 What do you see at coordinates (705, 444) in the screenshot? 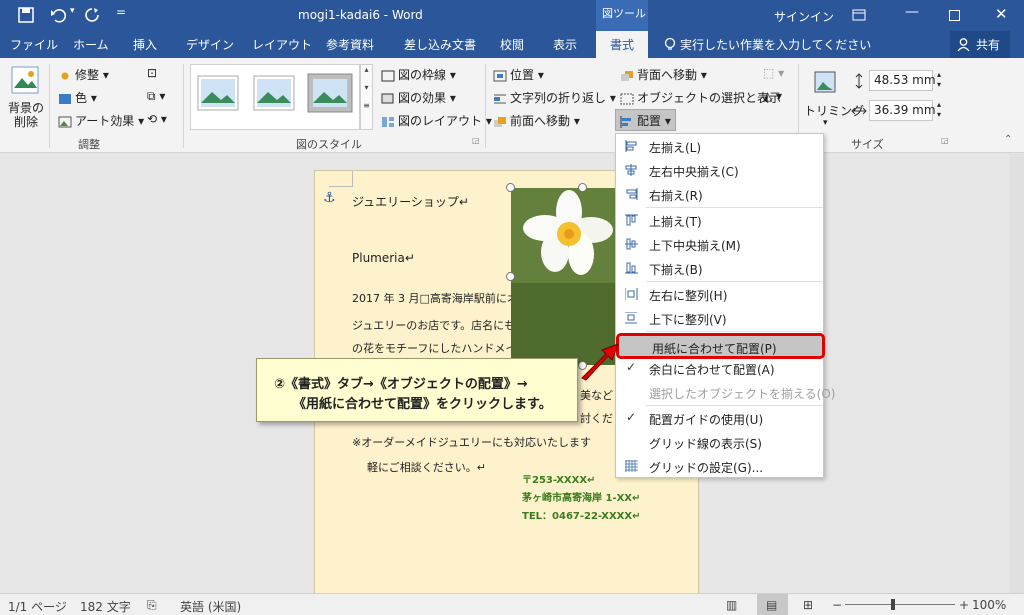
I see `menu-label: グリッド線の表示(S)` at bounding box center [705, 444].